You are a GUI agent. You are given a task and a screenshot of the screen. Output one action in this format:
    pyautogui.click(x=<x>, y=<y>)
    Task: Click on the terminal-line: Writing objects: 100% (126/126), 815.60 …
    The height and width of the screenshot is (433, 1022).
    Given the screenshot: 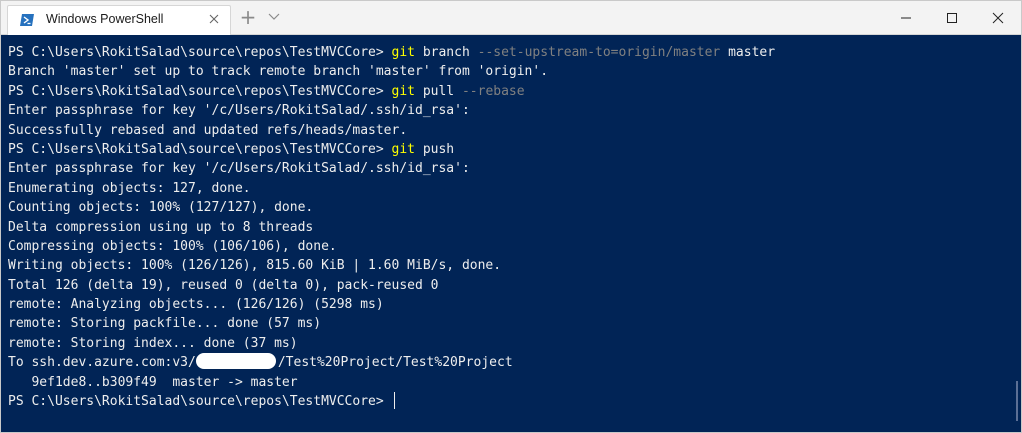 What is the action you would take?
    pyautogui.click(x=255, y=266)
    